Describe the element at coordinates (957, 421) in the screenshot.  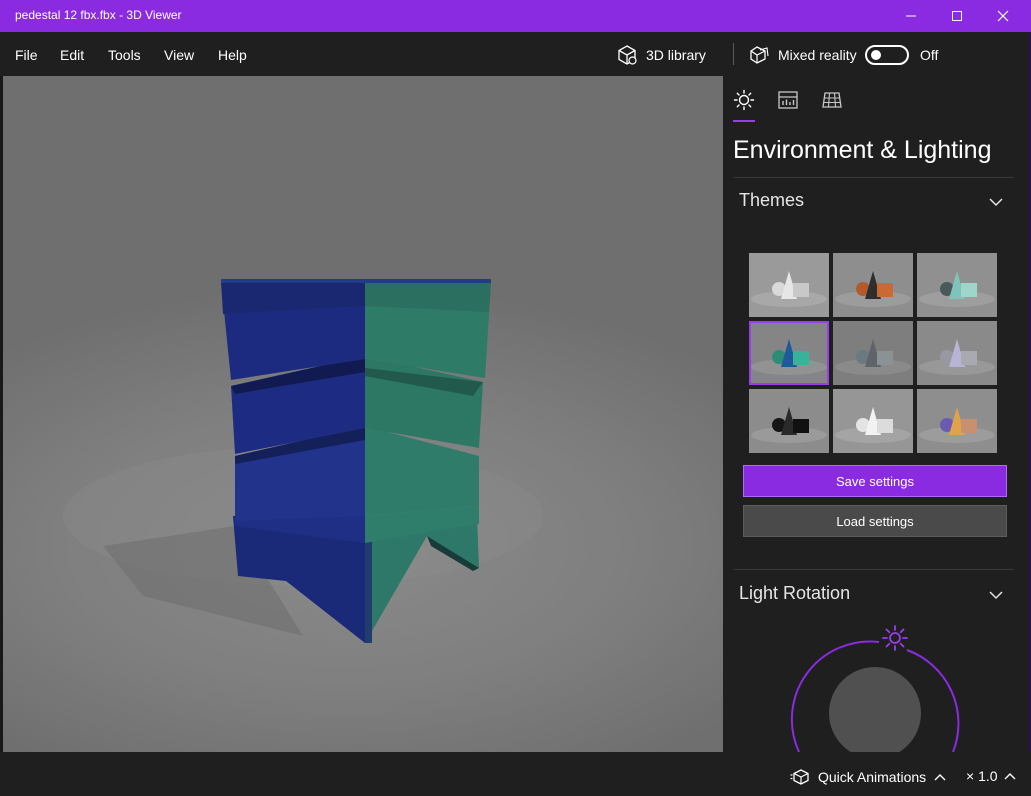
I see `theme-multicolor` at that location.